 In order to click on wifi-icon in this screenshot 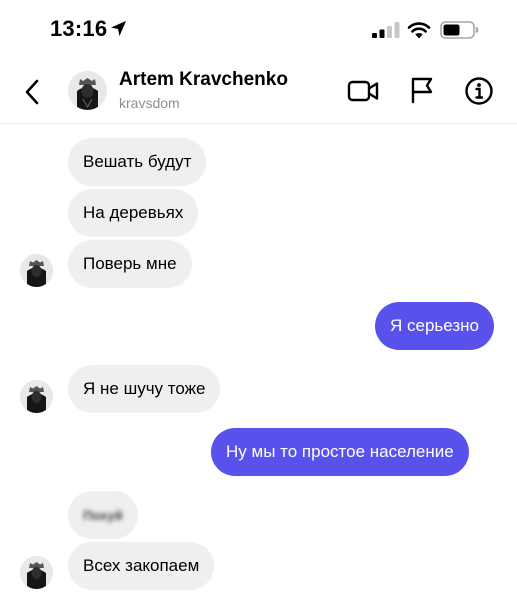, I will do `click(419, 30)`.